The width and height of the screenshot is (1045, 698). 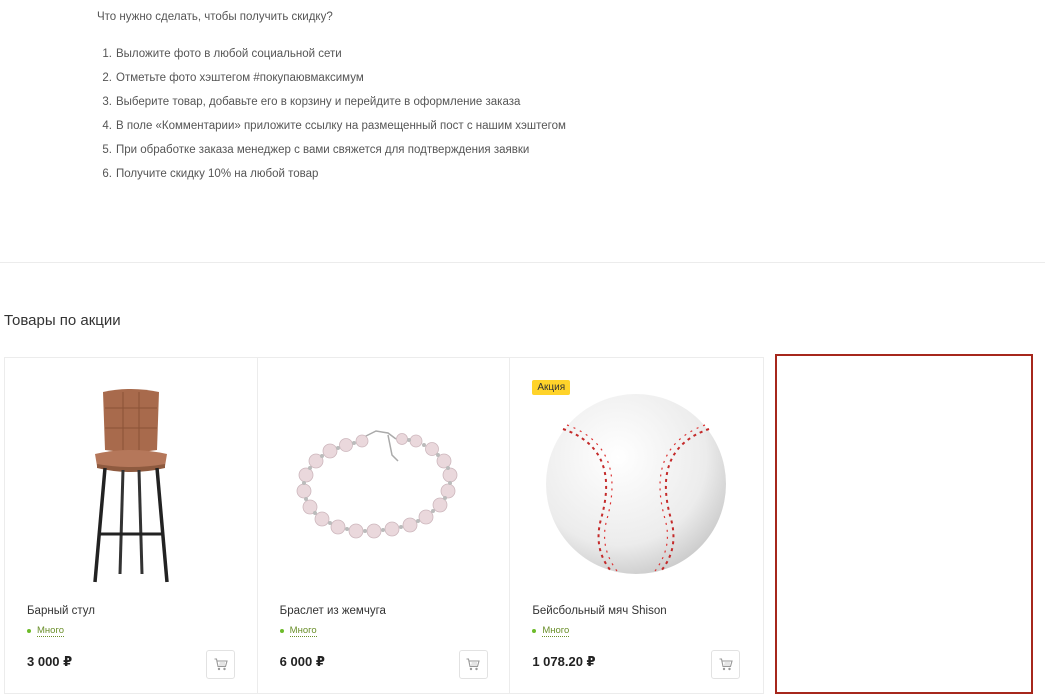 What do you see at coordinates (904, 524) in the screenshot?
I see `empty-highlighted-slot` at bounding box center [904, 524].